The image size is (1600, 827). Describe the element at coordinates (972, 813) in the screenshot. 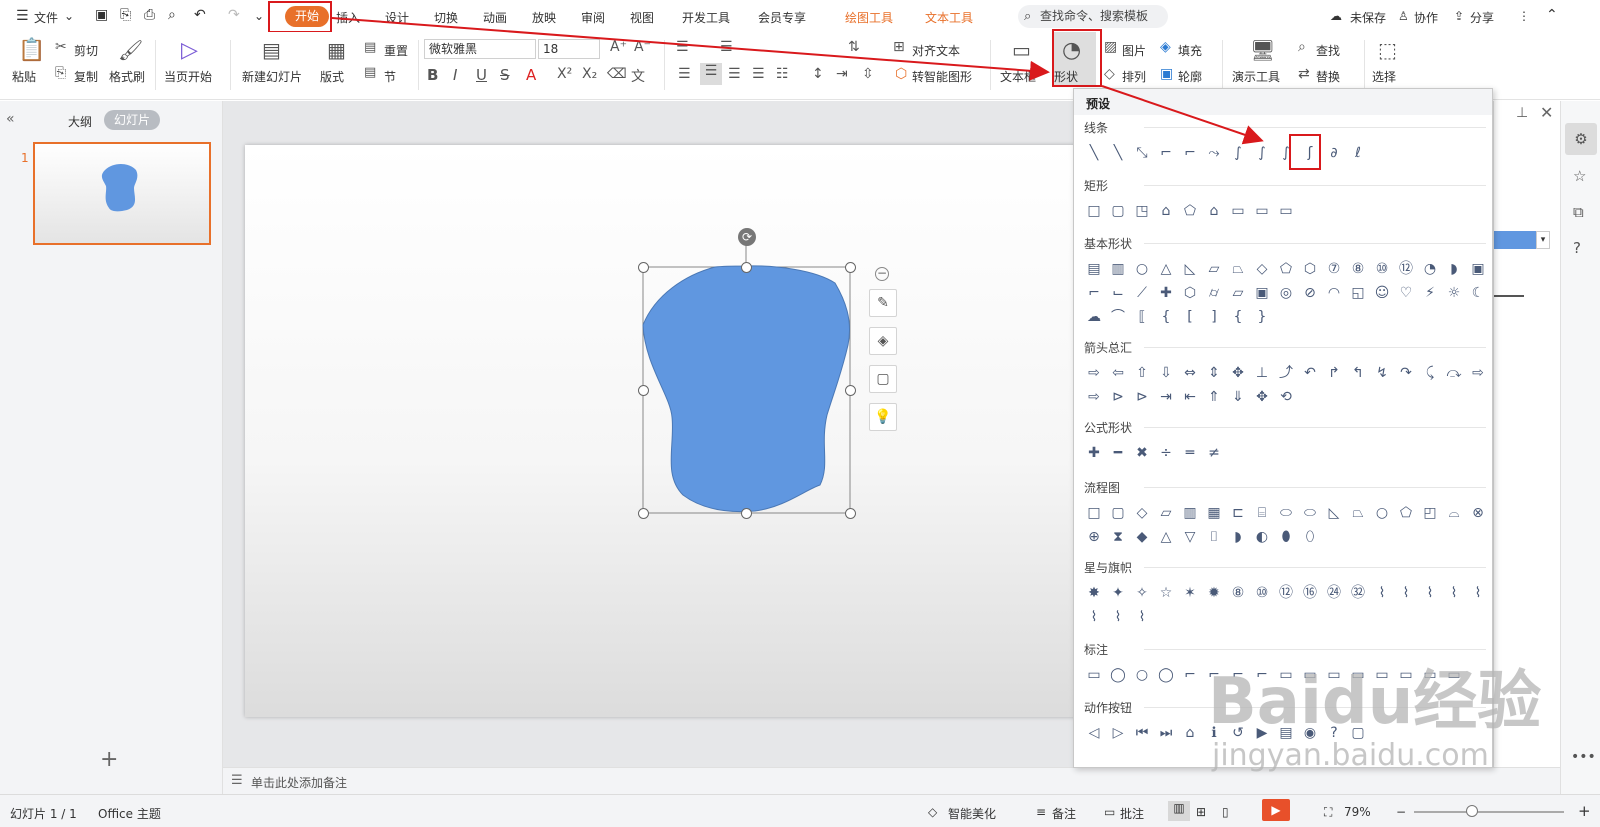

I see `beautify-button: 智能美化` at that location.